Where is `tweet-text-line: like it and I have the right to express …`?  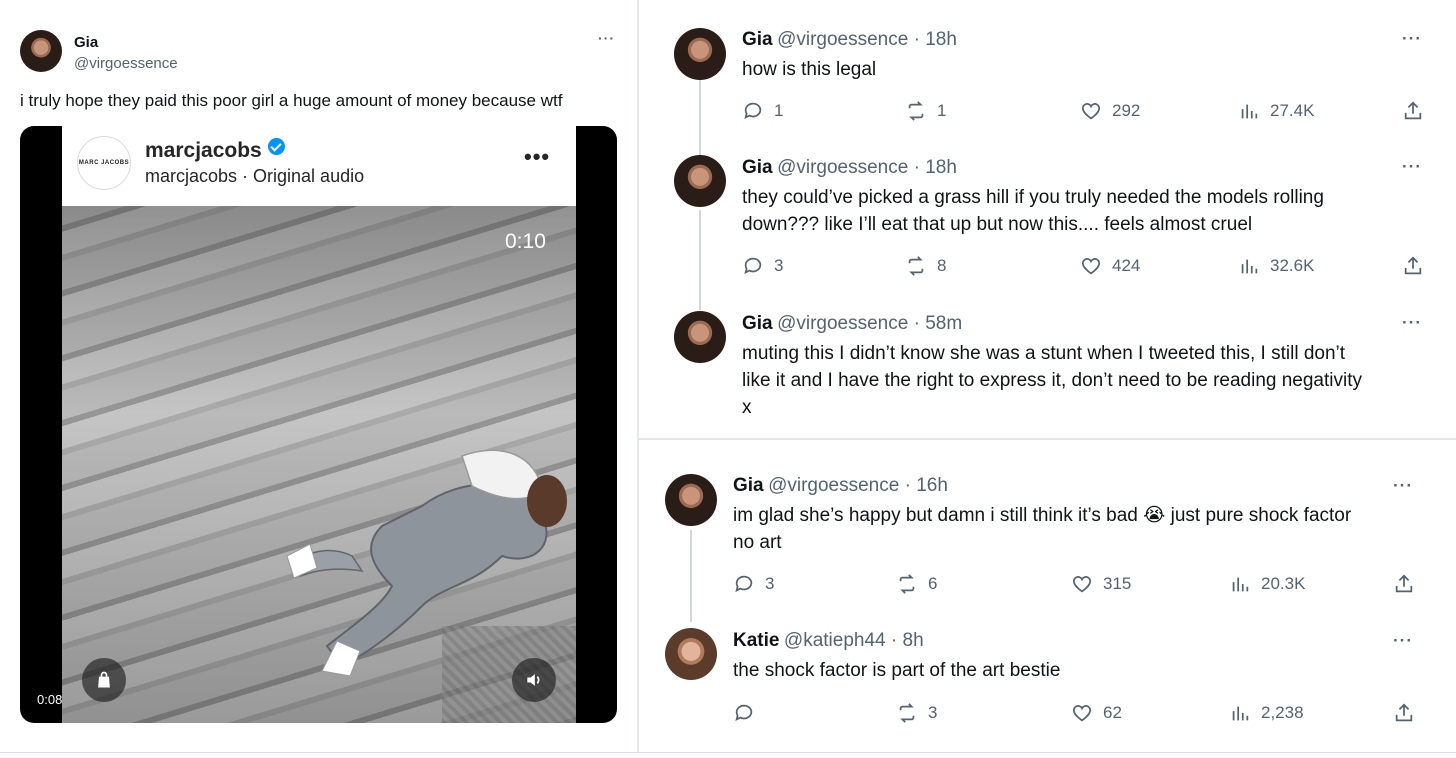 tweet-text-line: like it and I have the right to express … is located at coordinates (1052, 380).